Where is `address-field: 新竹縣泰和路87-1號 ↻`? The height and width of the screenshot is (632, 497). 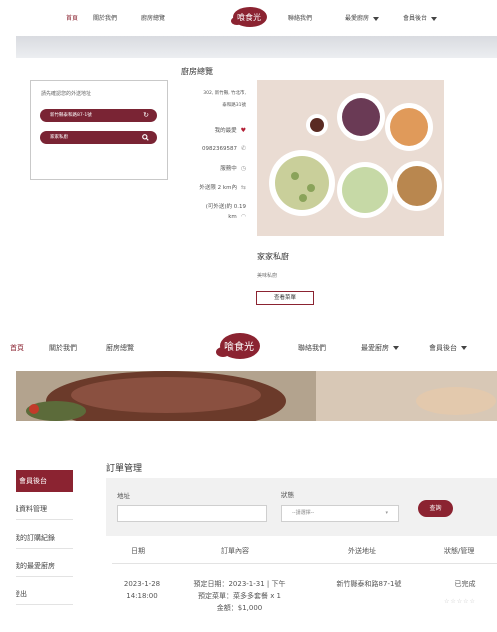 address-field: 新竹縣泰和路87-1號 ↻ is located at coordinates (98, 115).